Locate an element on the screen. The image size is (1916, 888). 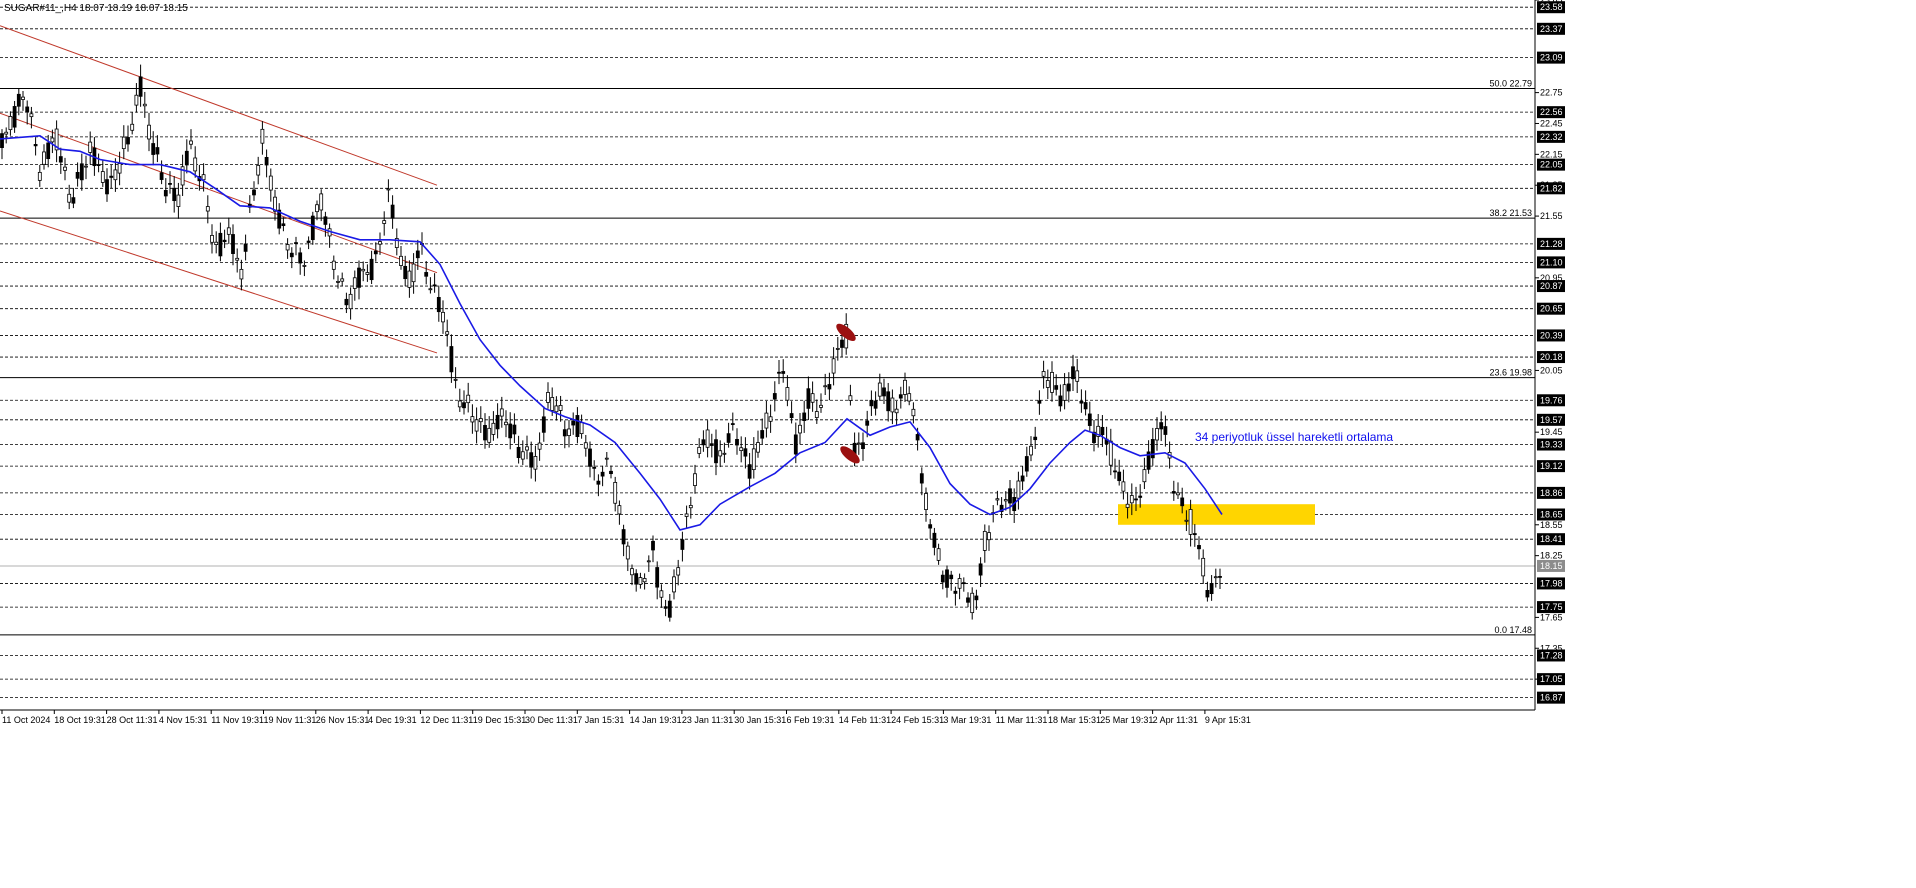
candle is located at coordinates (312, 228).